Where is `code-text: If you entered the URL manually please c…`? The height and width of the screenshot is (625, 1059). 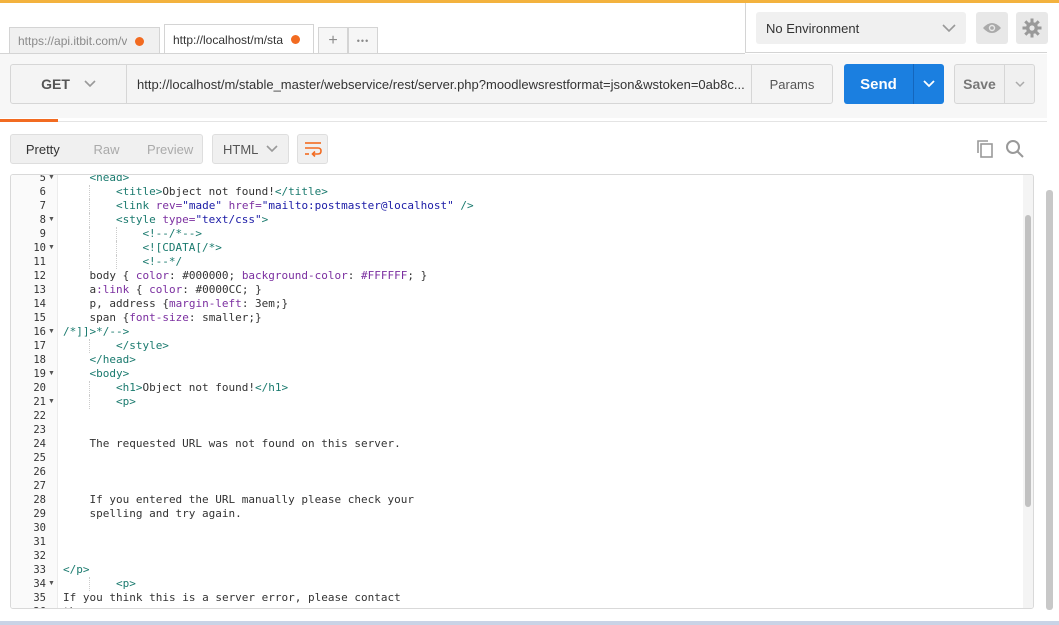
code-text: If you entered the URL manually please c… is located at coordinates (251, 500).